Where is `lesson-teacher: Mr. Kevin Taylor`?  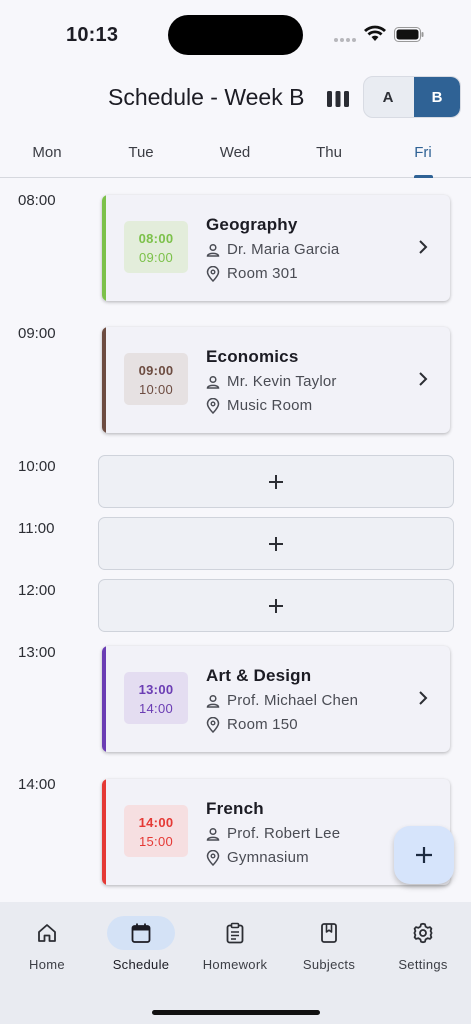 lesson-teacher: Mr. Kevin Taylor is located at coordinates (282, 381).